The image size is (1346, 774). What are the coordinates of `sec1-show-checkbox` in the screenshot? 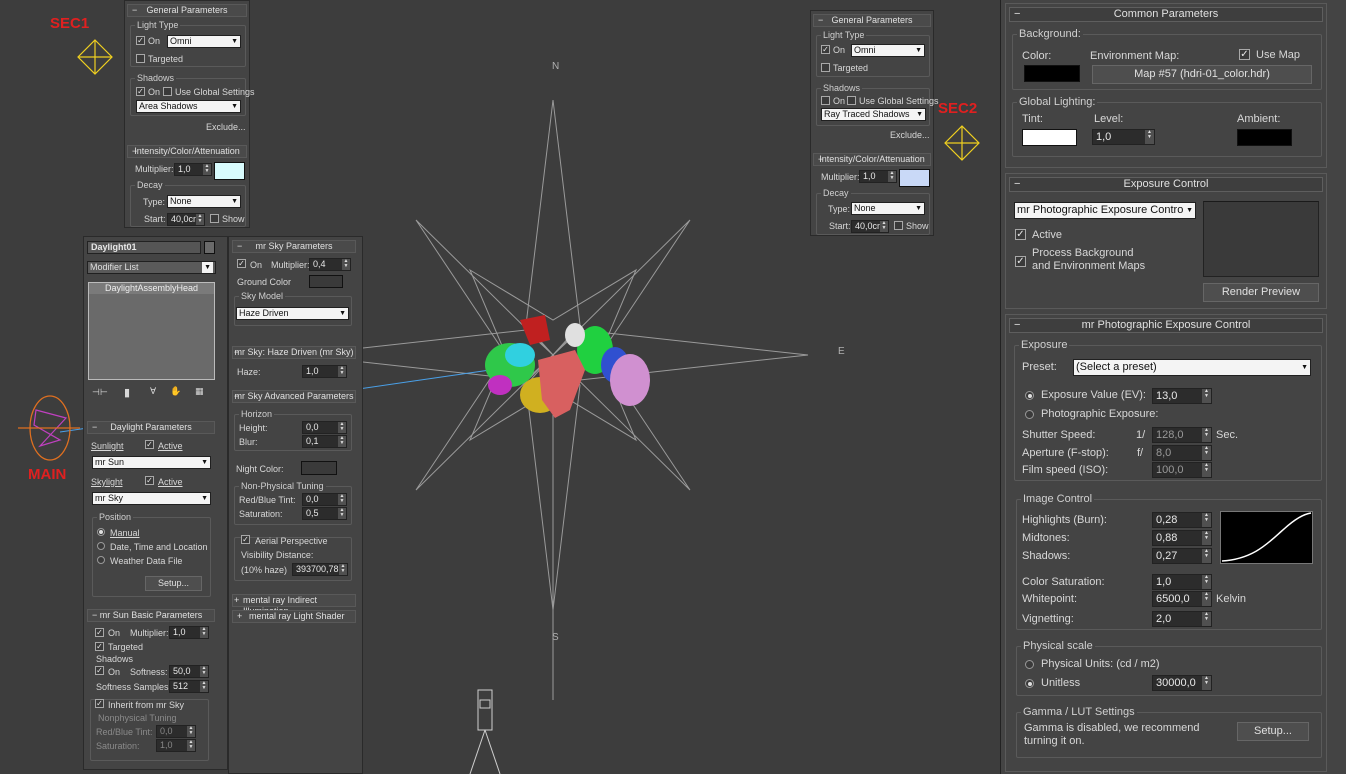 It's located at (214, 218).